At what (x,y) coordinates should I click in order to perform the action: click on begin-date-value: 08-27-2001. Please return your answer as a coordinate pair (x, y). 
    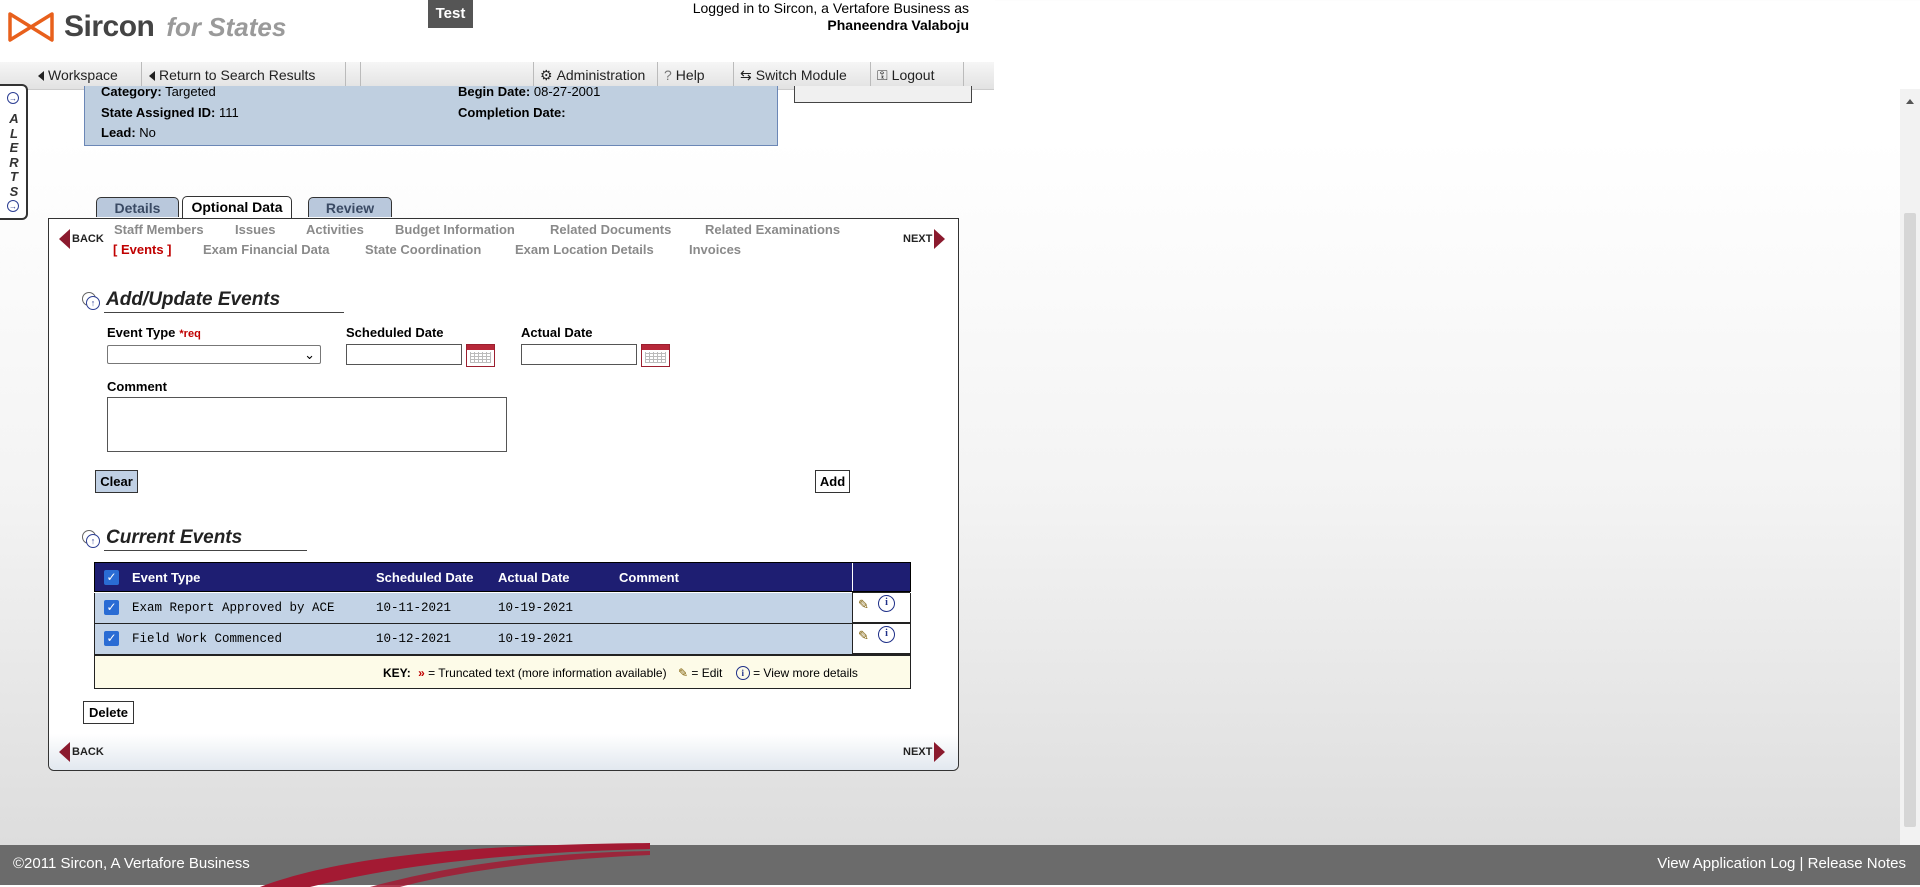
    Looking at the image, I should click on (567, 91).